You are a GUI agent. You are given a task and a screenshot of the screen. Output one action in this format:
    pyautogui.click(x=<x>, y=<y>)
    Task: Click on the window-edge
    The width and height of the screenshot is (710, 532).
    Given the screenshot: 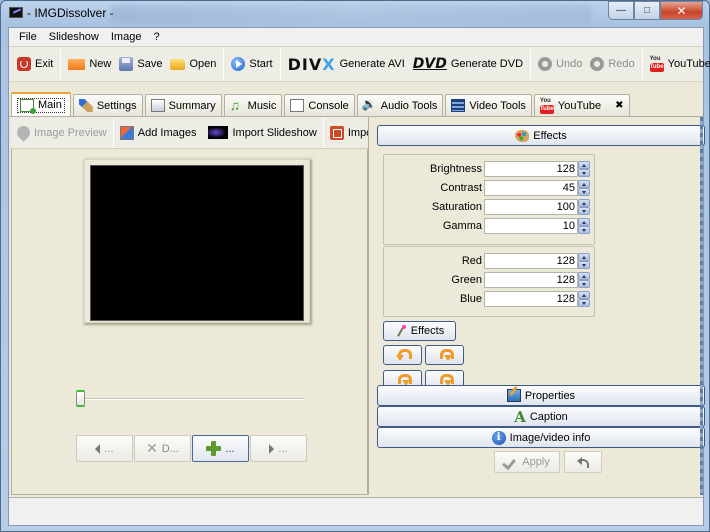 What is the action you would take?
    pyautogui.click(x=701, y=306)
    